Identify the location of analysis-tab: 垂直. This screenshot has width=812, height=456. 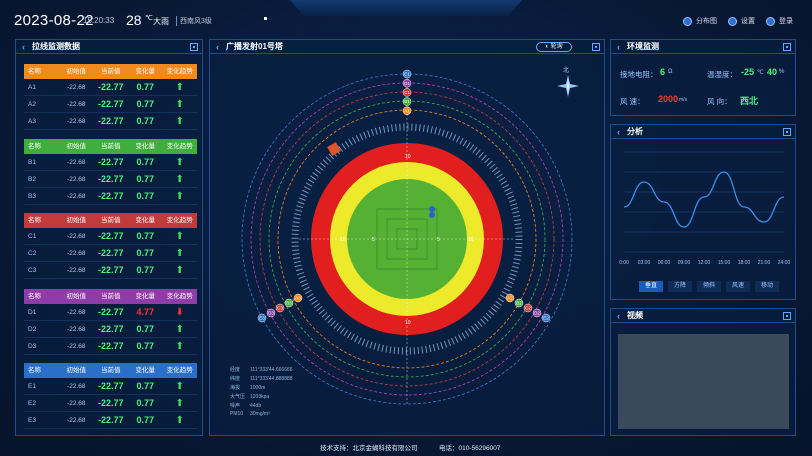
(651, 286).